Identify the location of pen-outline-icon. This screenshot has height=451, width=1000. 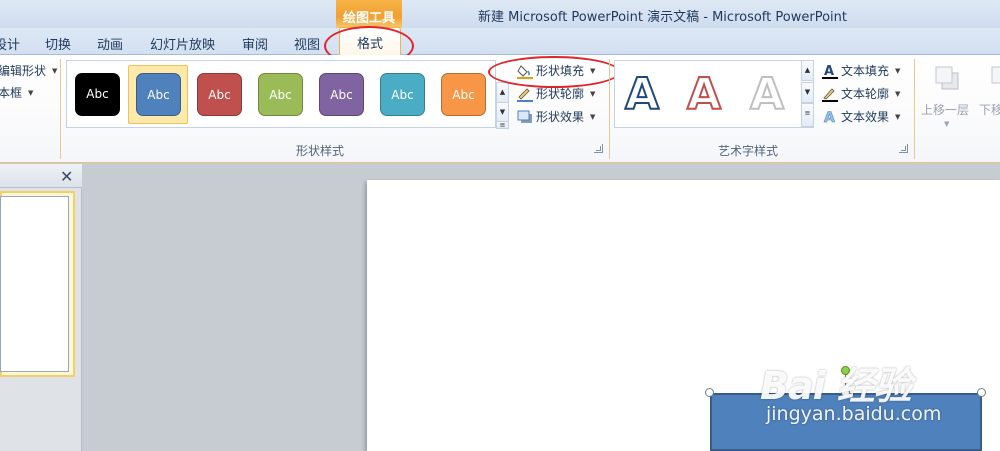
(525, 94).